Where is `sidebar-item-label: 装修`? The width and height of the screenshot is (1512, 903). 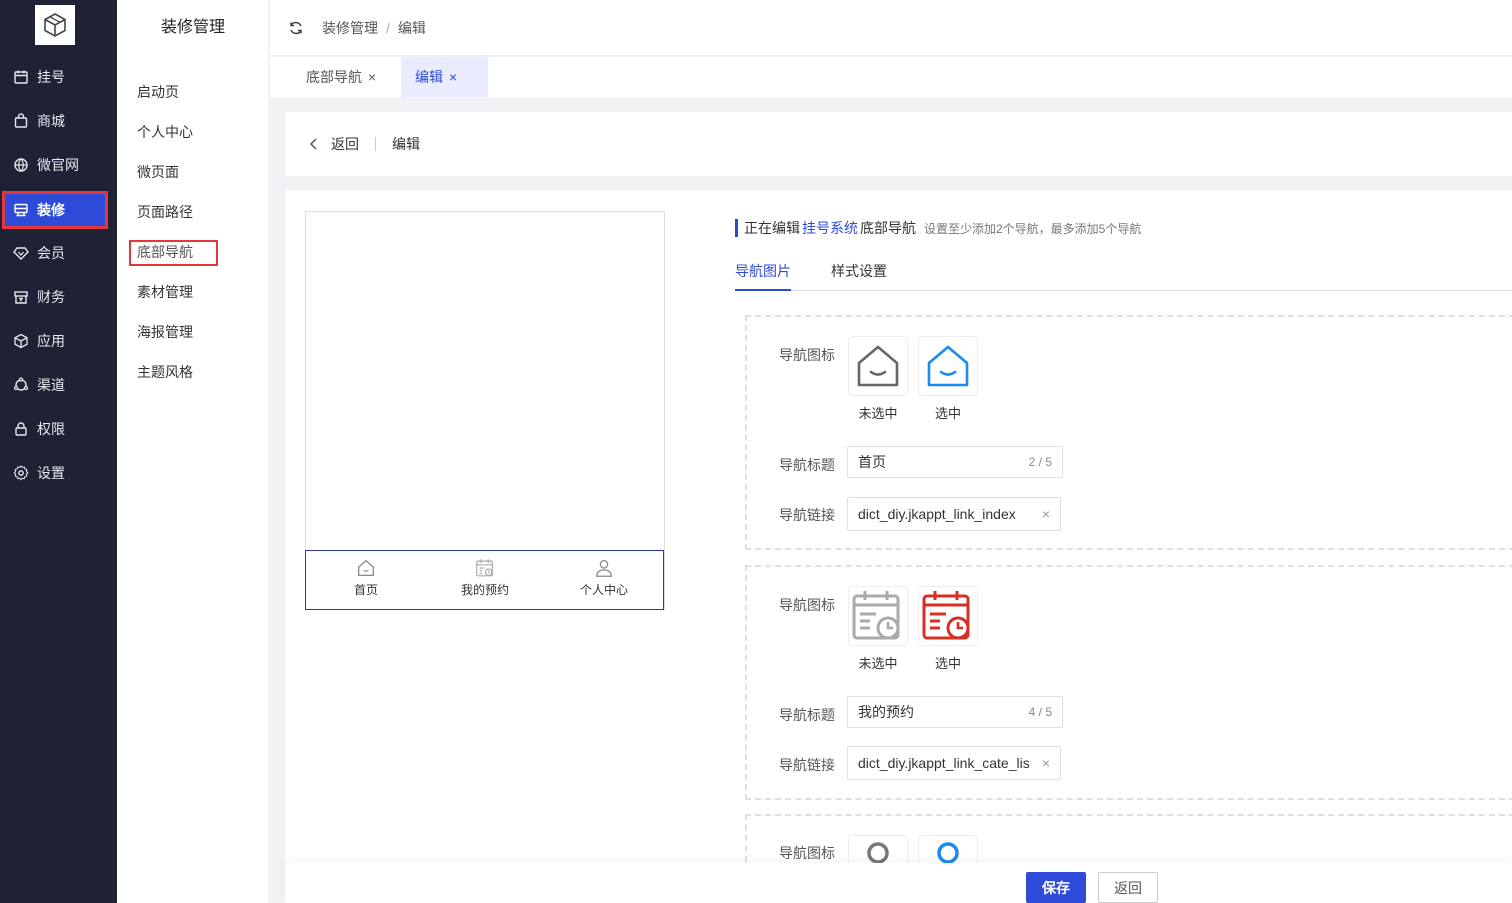
sidebar-item-label: 装修 is located at coordinates (51, 210).